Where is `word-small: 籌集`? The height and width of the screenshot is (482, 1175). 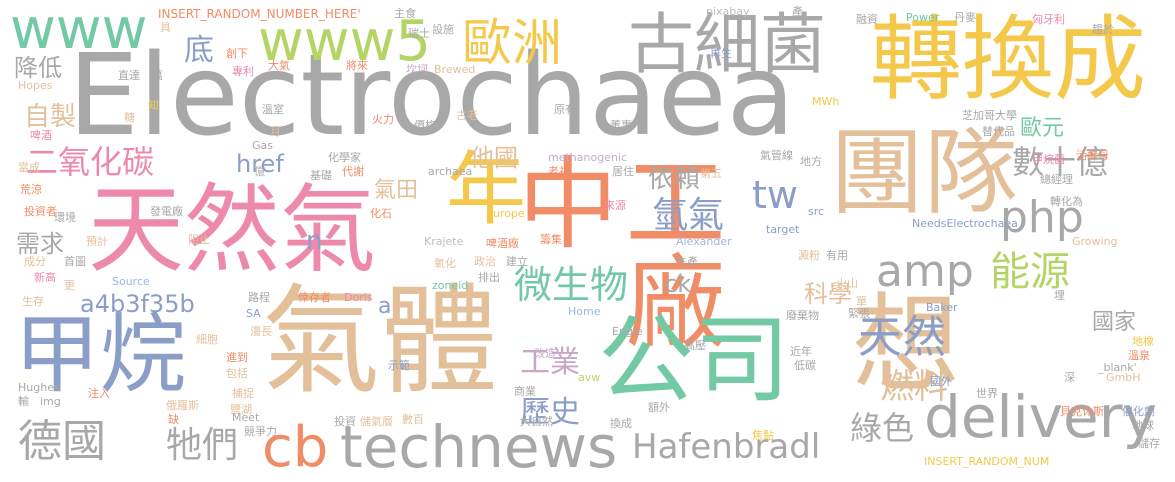
word-small: 籌集 is located at coordinates (551, 239).